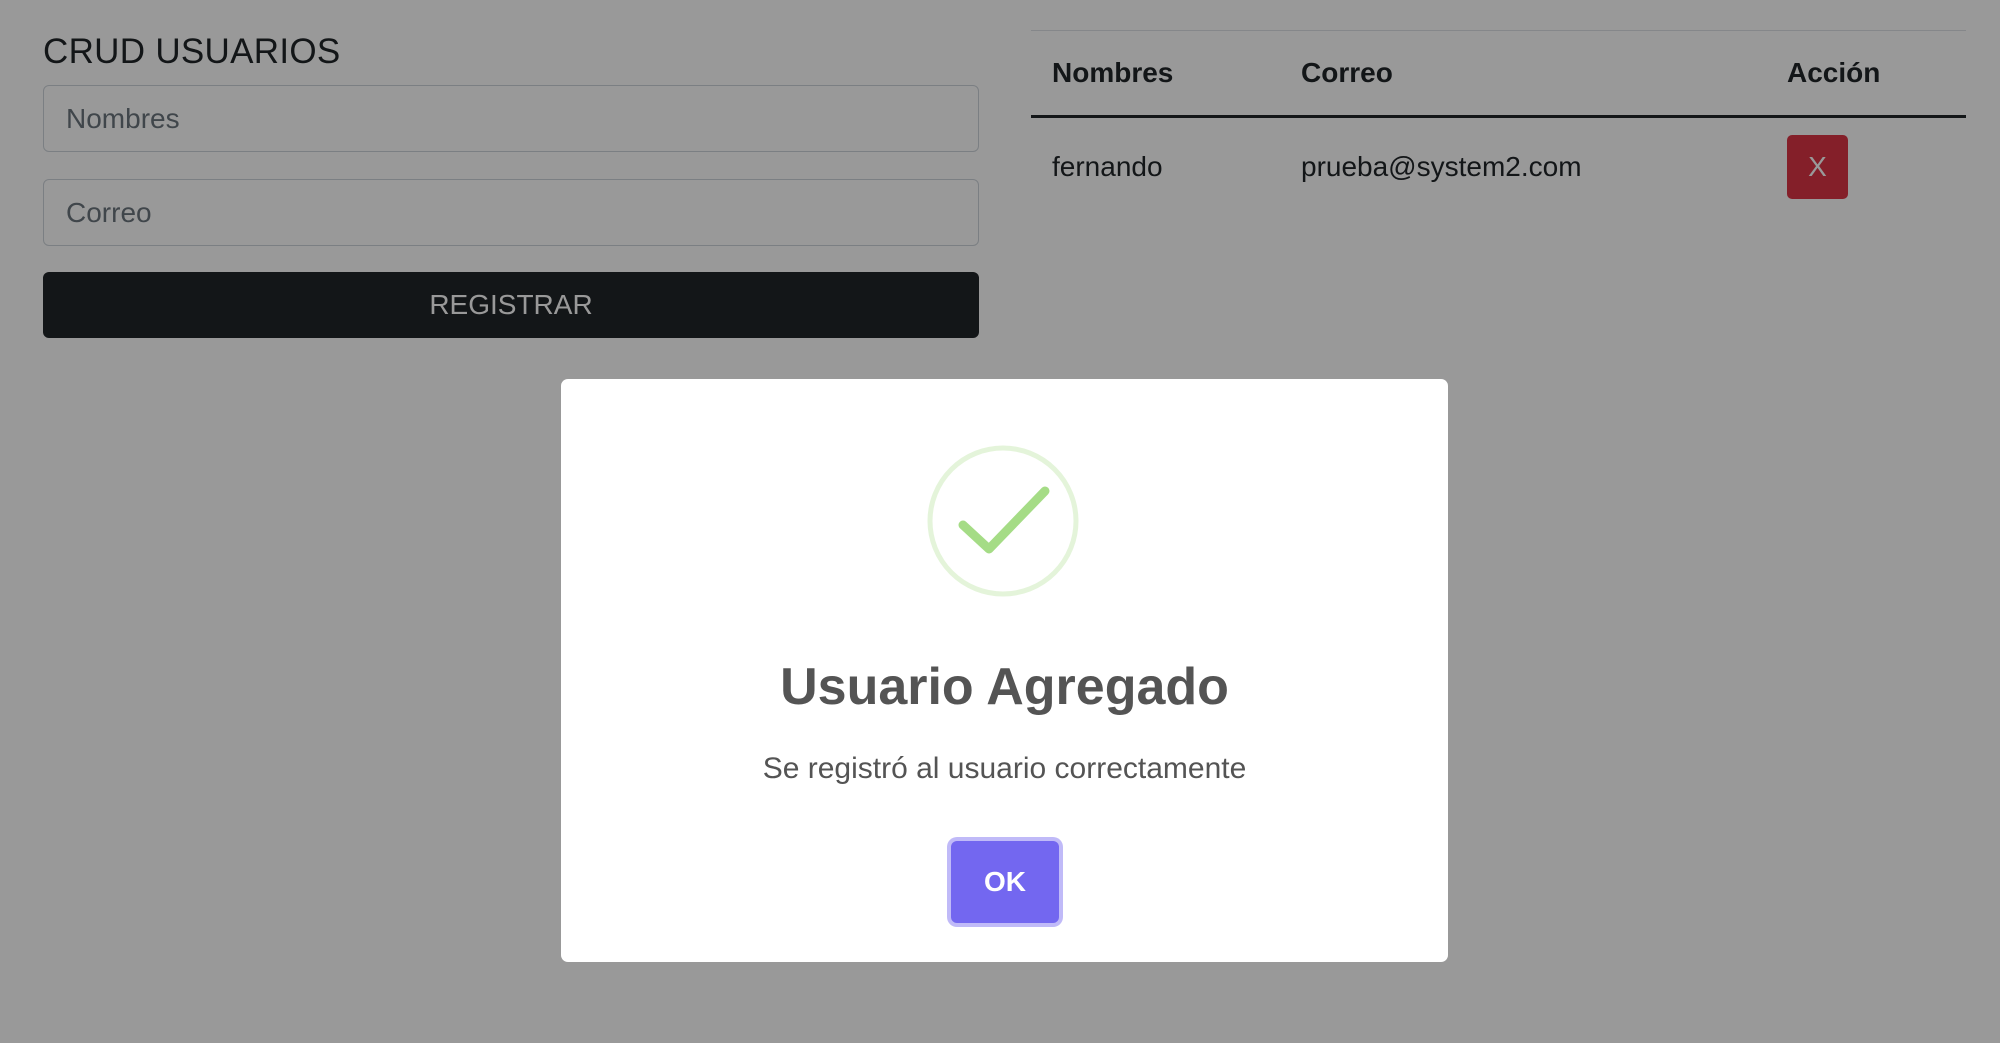 This screenshot has width=2000, height=1043. I want to click on ok-button: OK, so click(1005, 882).